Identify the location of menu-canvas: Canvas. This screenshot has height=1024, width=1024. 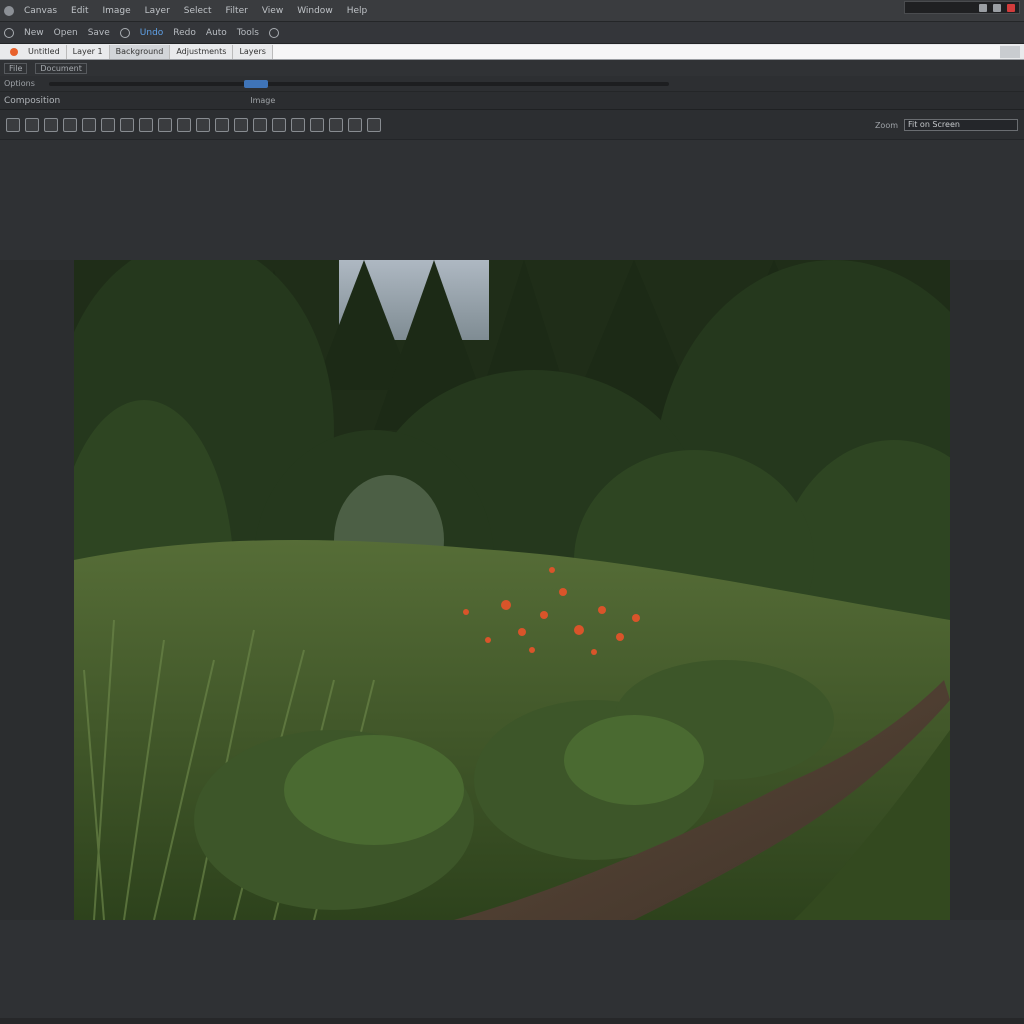
(40, 11).